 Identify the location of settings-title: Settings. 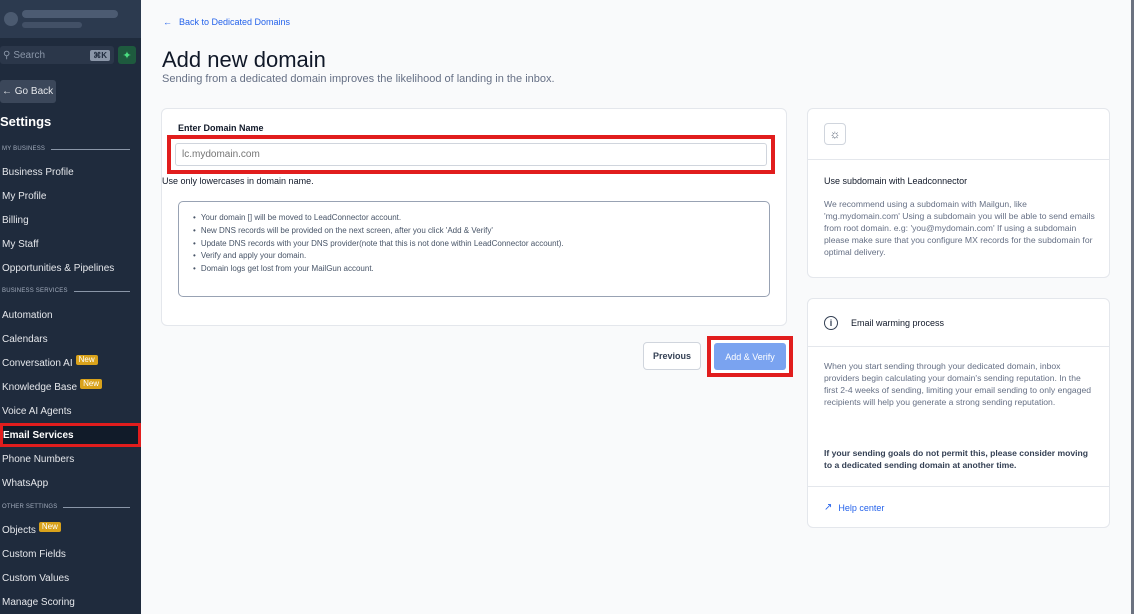
(26, 121).